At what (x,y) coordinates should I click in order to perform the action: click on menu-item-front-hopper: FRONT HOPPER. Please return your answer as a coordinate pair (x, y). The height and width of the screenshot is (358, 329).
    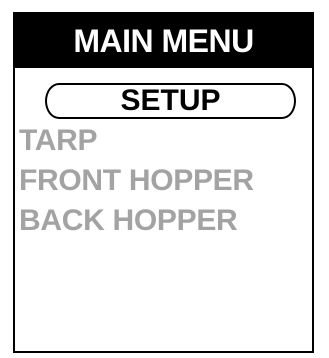
    Looking at the image, I should click on (136, 181).